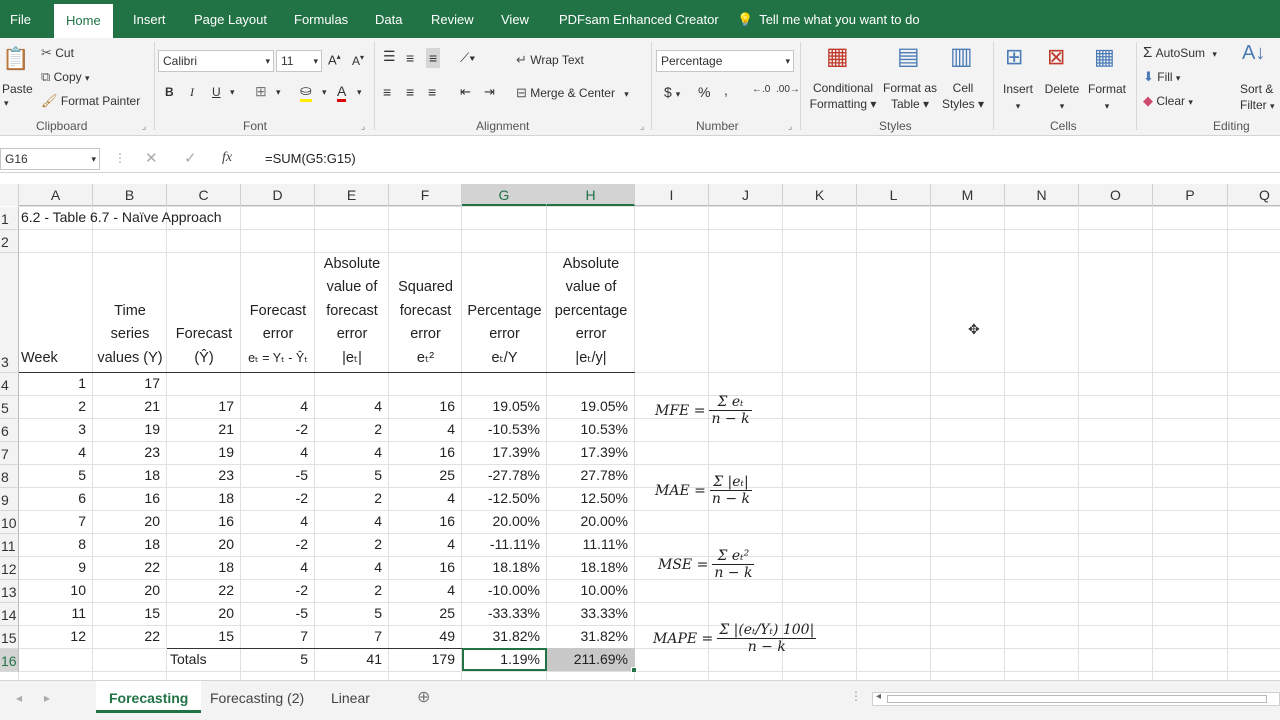 This screenshot has height=720, width=1280. What do you see at coordinates (56, 567) in the screenshot?
I see `table-cell: 9` at bounding box center [56, 567].